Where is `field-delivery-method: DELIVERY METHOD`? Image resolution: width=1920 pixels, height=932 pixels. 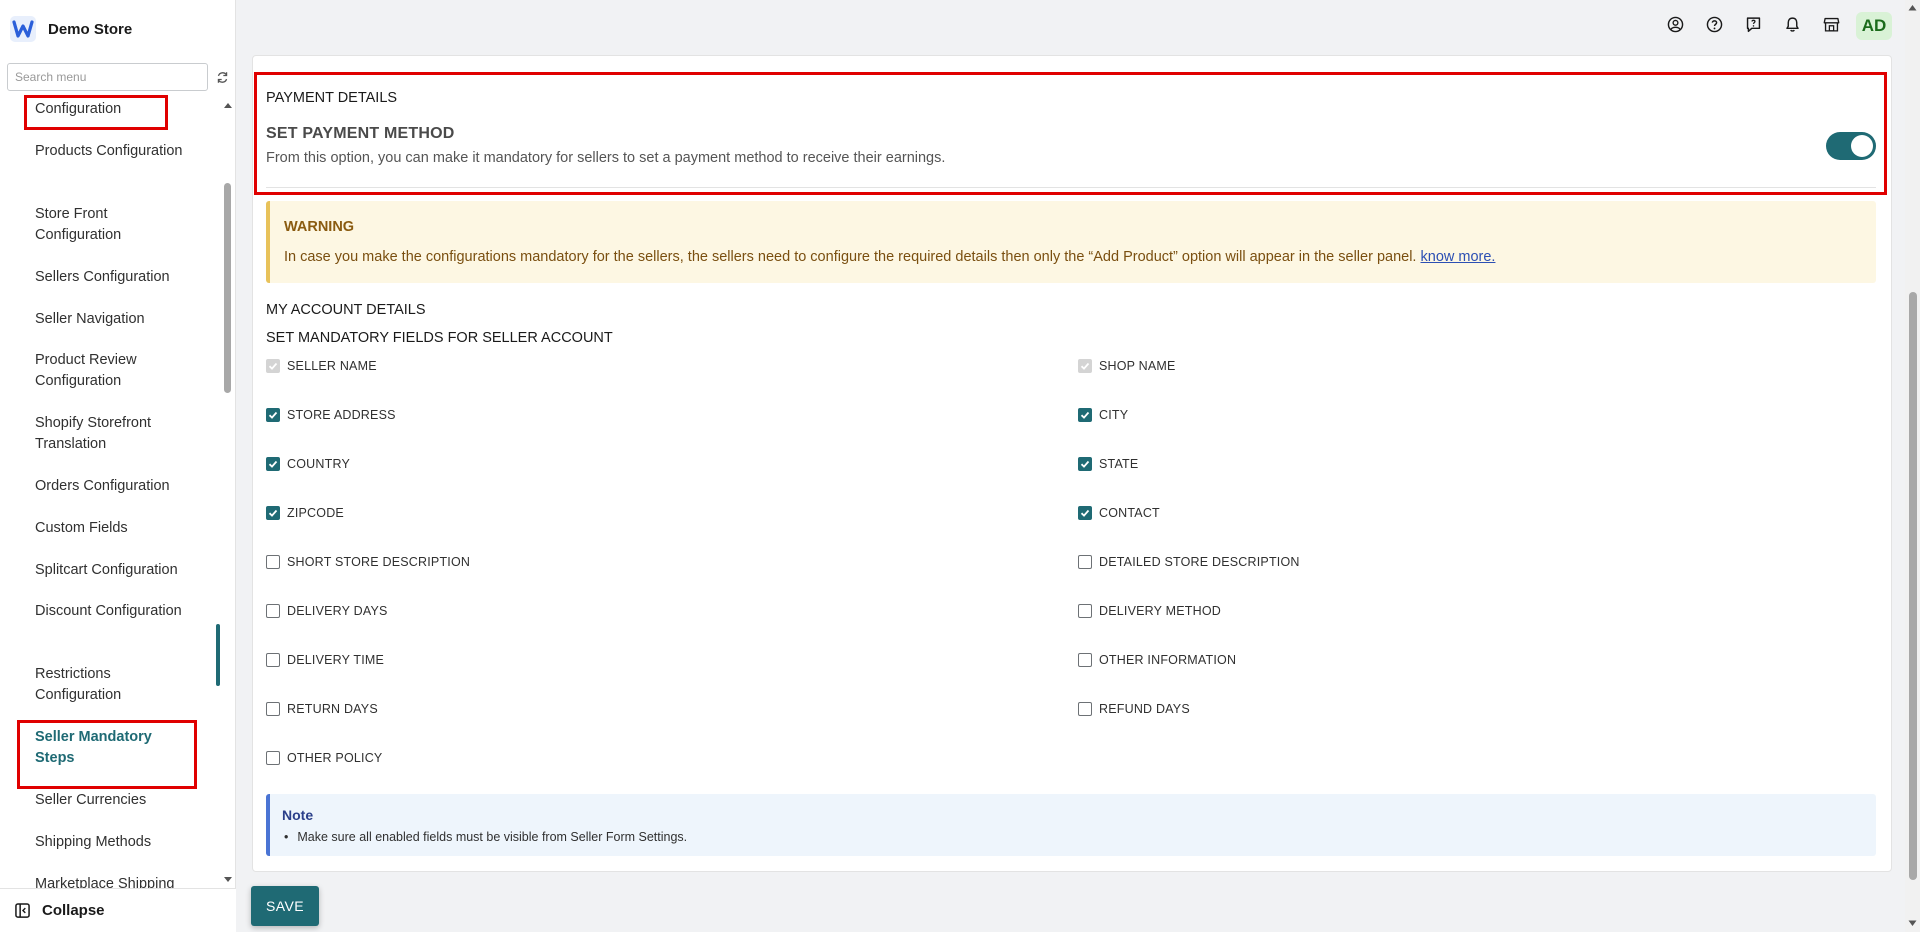 field-delivery-method: DELIVERY METHOD is located at coordinates (1149, 611).